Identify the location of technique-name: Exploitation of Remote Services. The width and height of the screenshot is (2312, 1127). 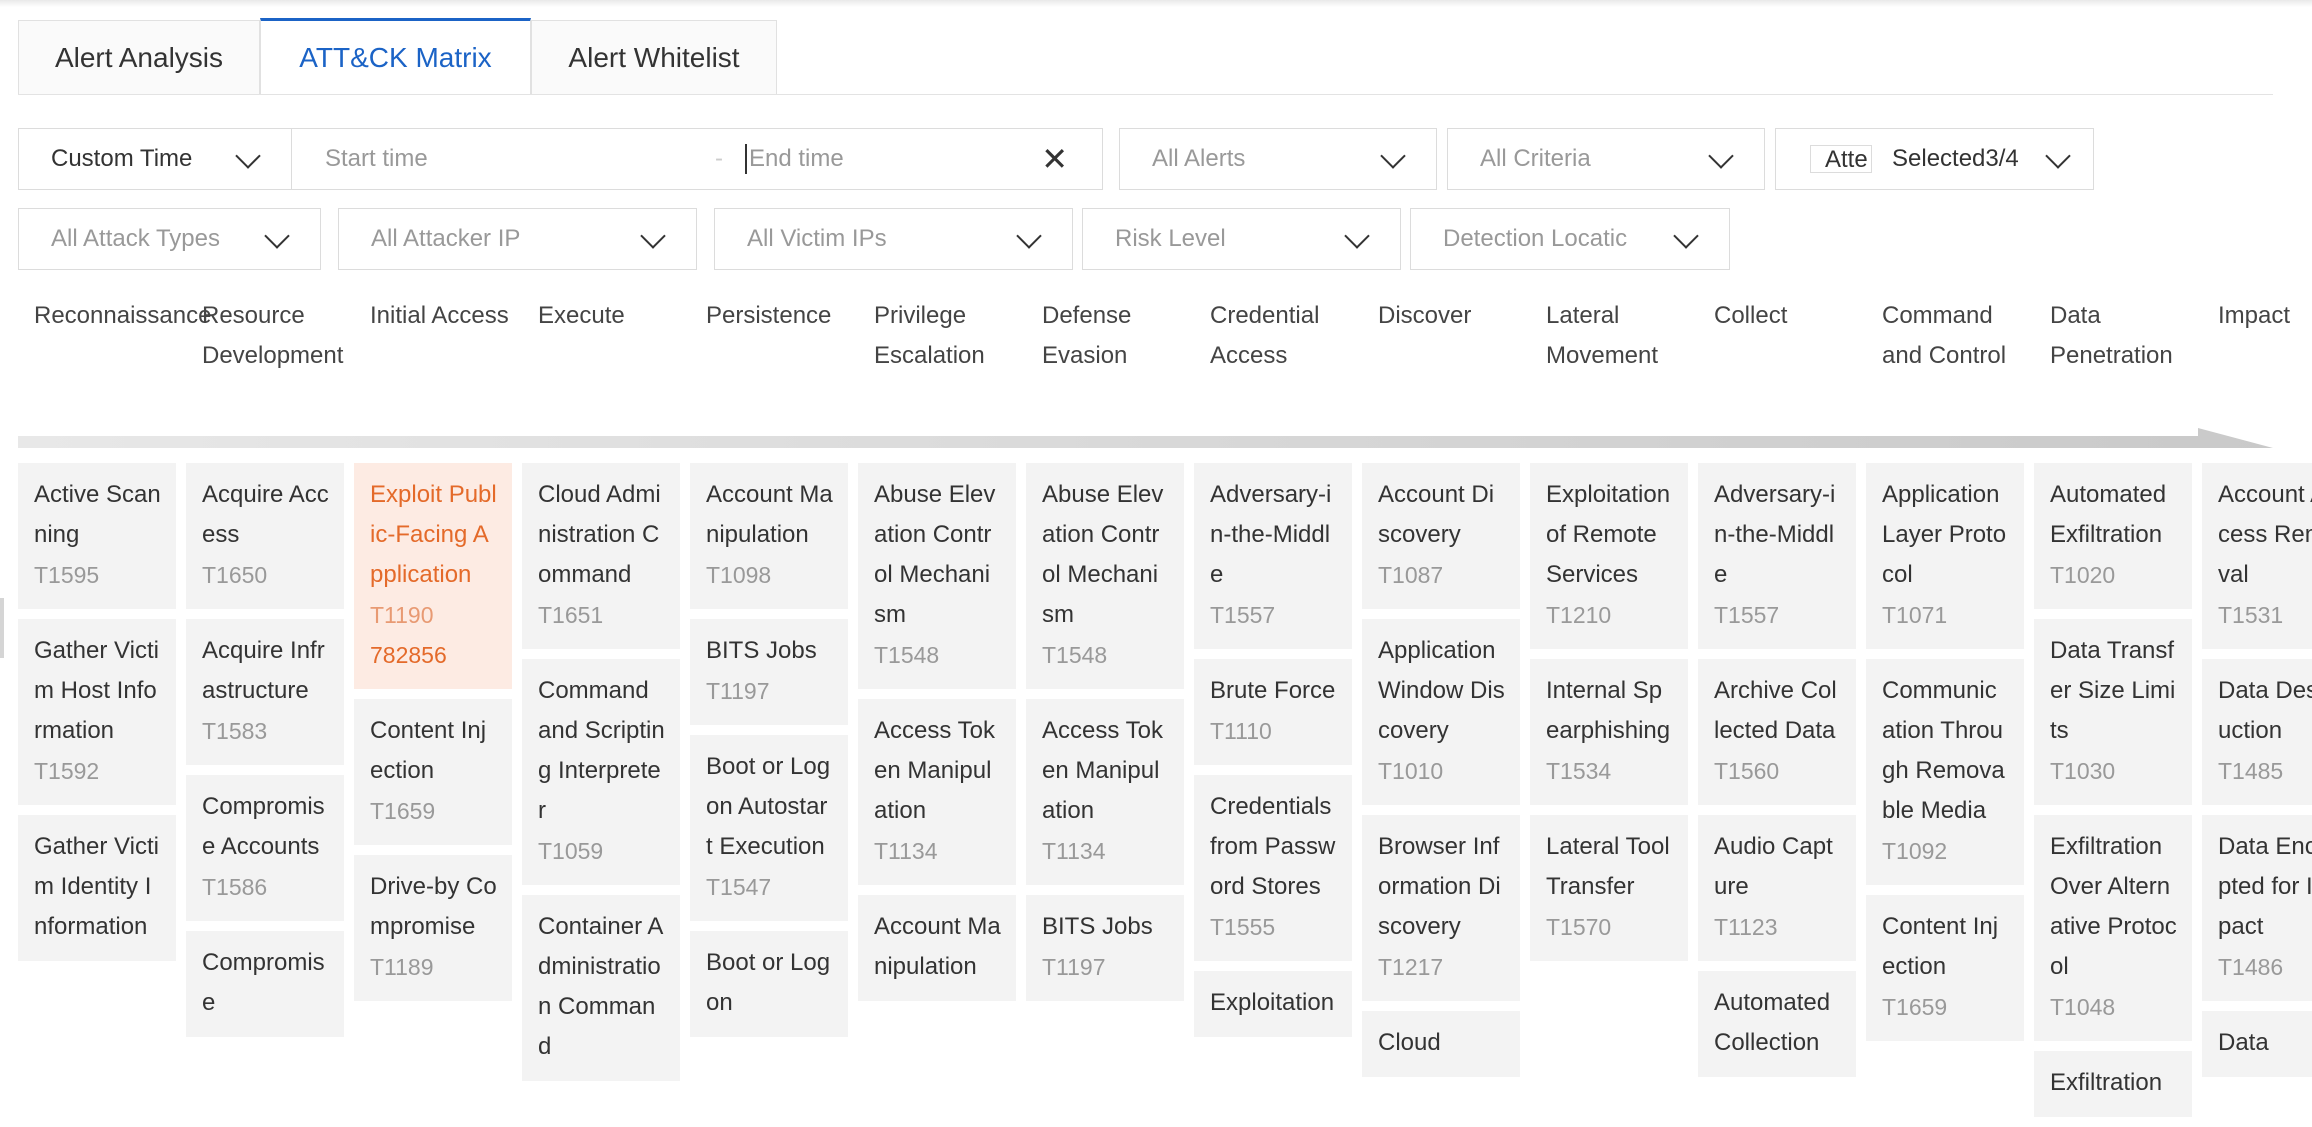
(1608, 534).